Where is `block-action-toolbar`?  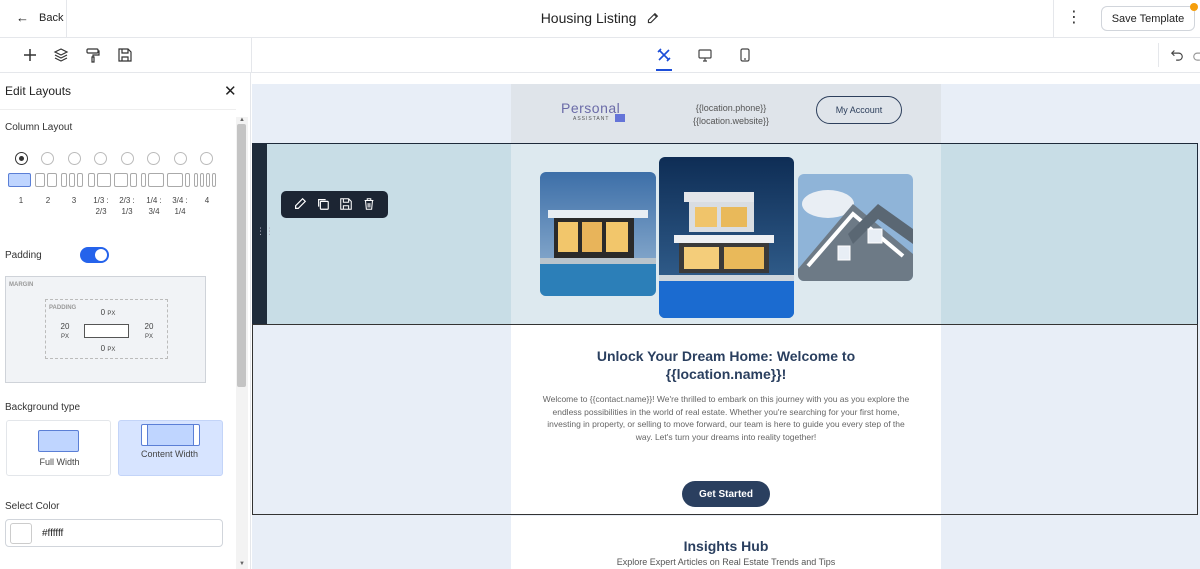 block-action-toolbar is located at coordinates (334, 204).